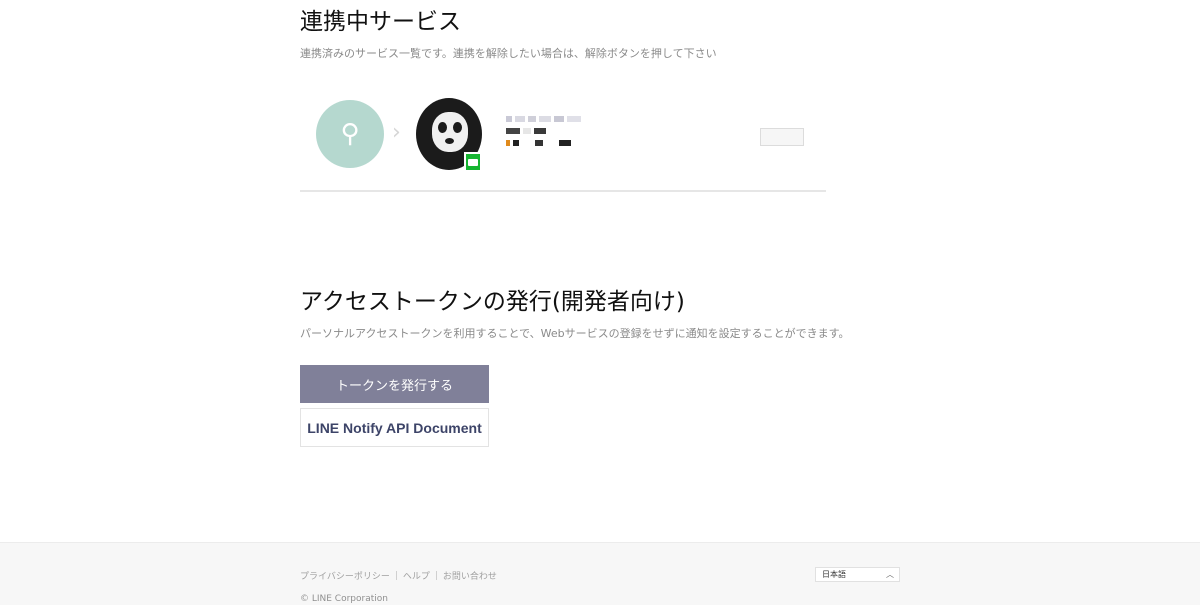  I want to click on connected-services-title: 連携中サービス, so click(380, 22).